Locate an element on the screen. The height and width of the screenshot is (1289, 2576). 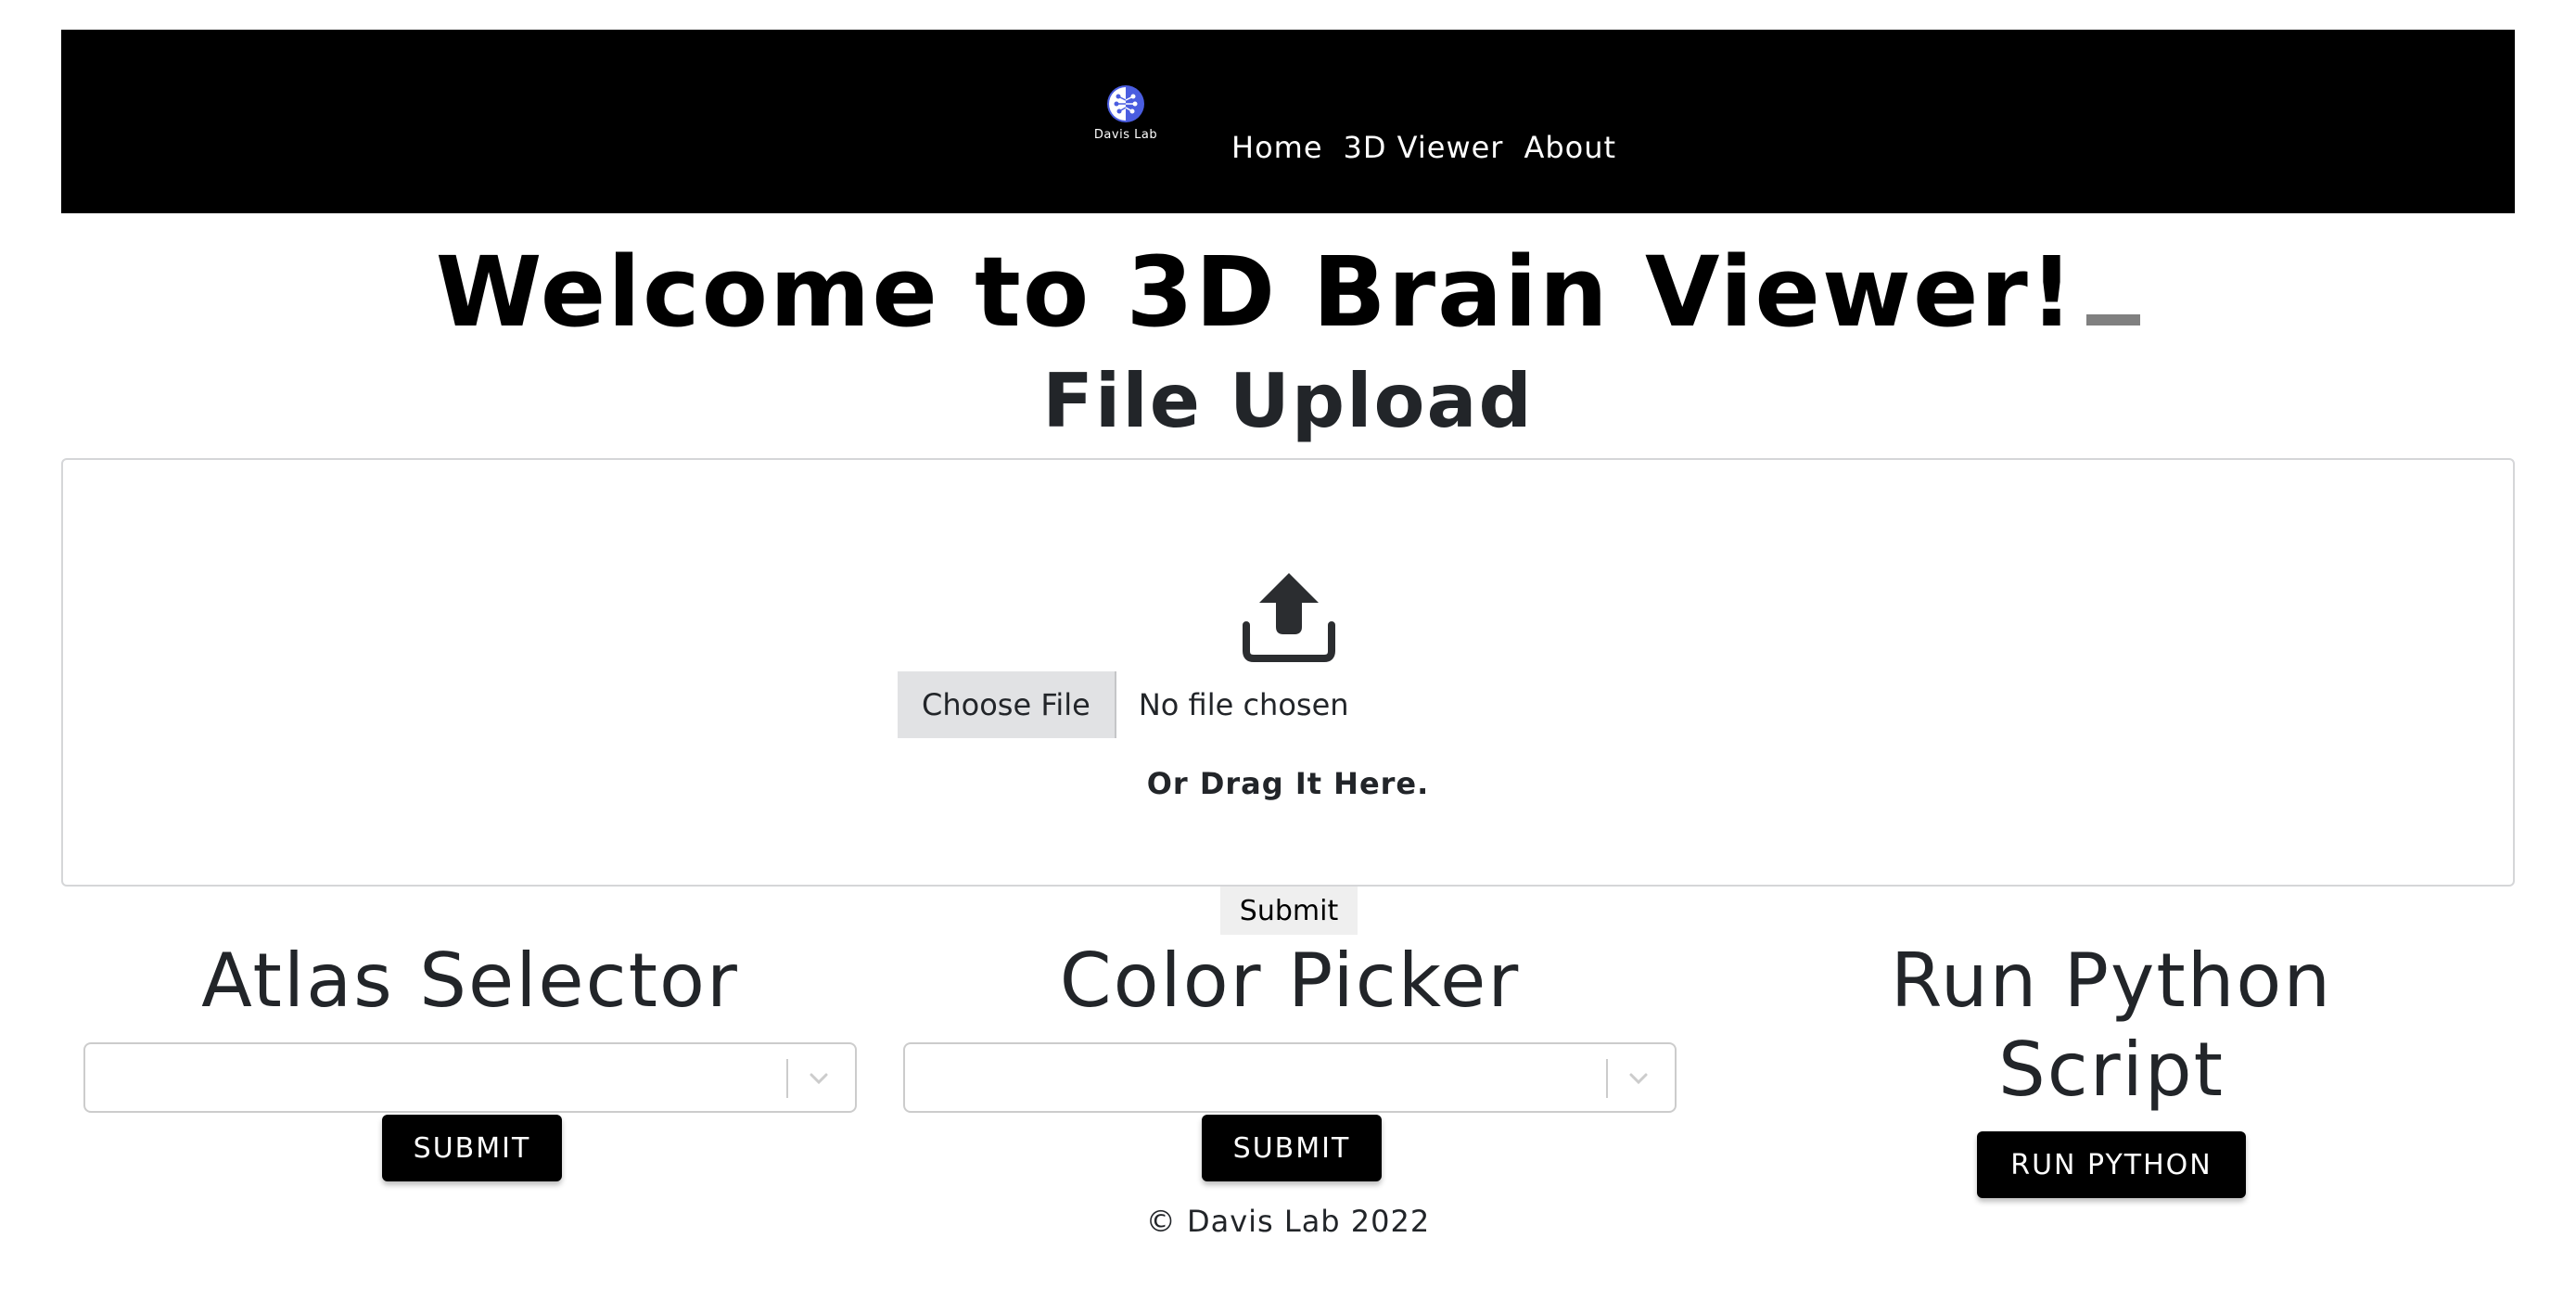
file-input: Choose File No file chosen is located at coordinates (1123, 704).